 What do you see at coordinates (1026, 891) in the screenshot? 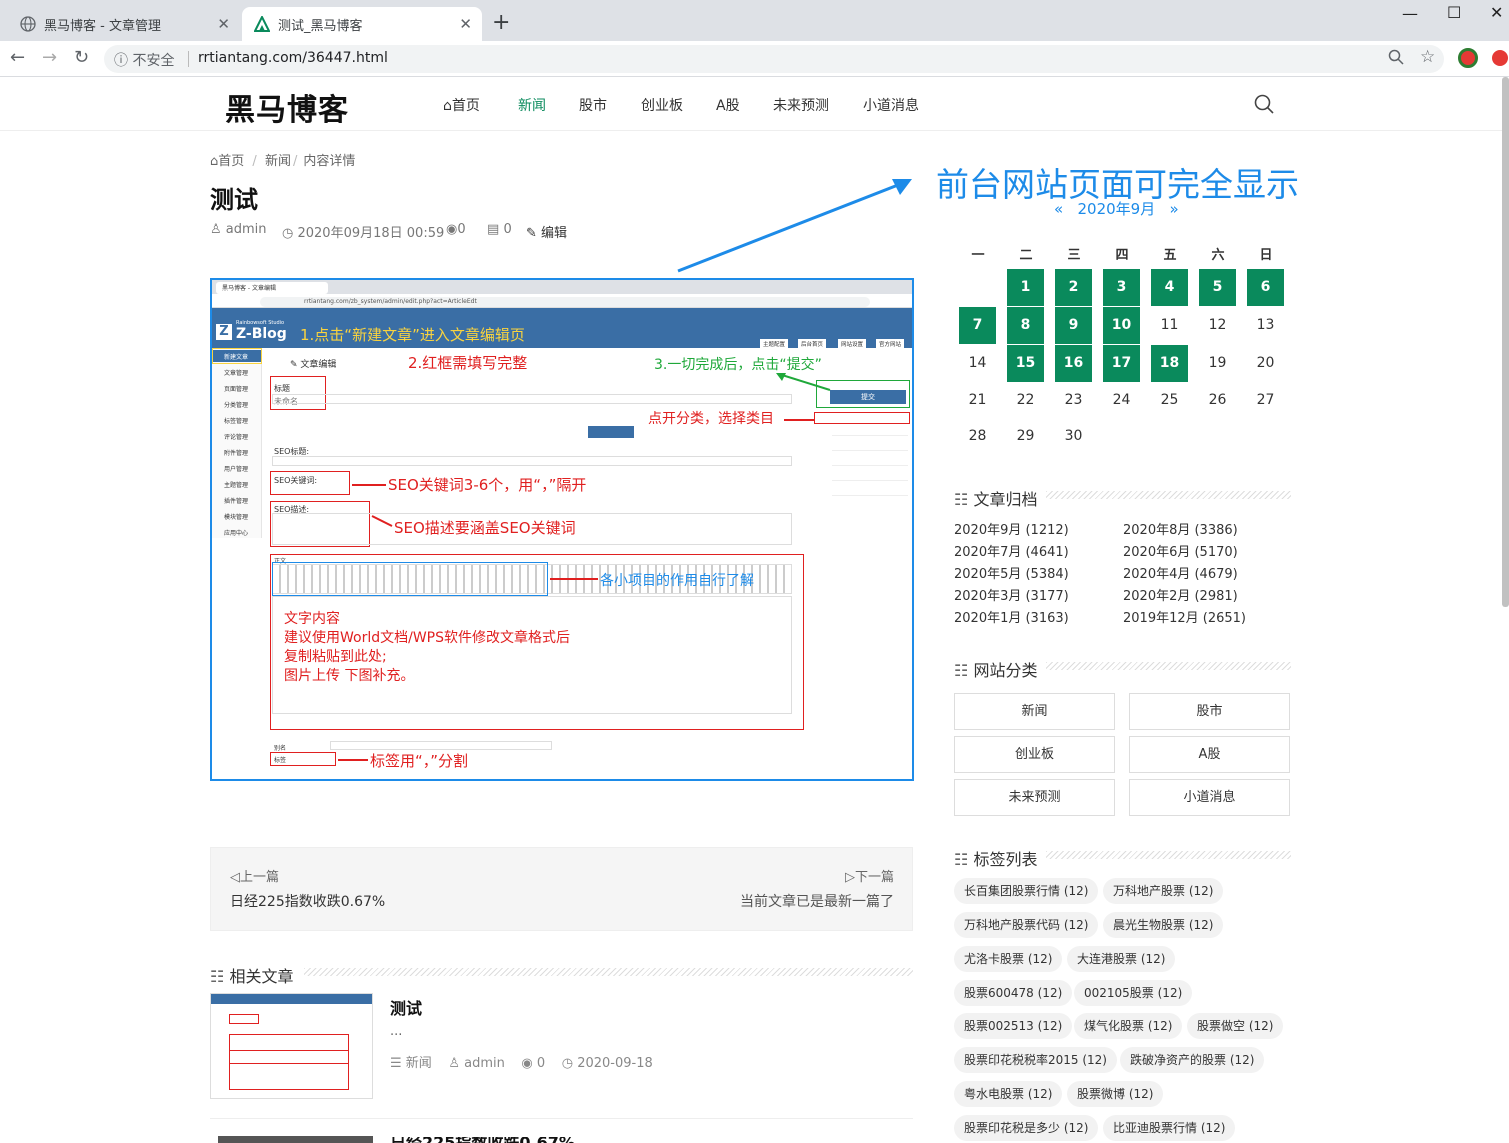
I see `tag-pill: 长百集团股票行情 (12)` at bounding box center [1026, 891].